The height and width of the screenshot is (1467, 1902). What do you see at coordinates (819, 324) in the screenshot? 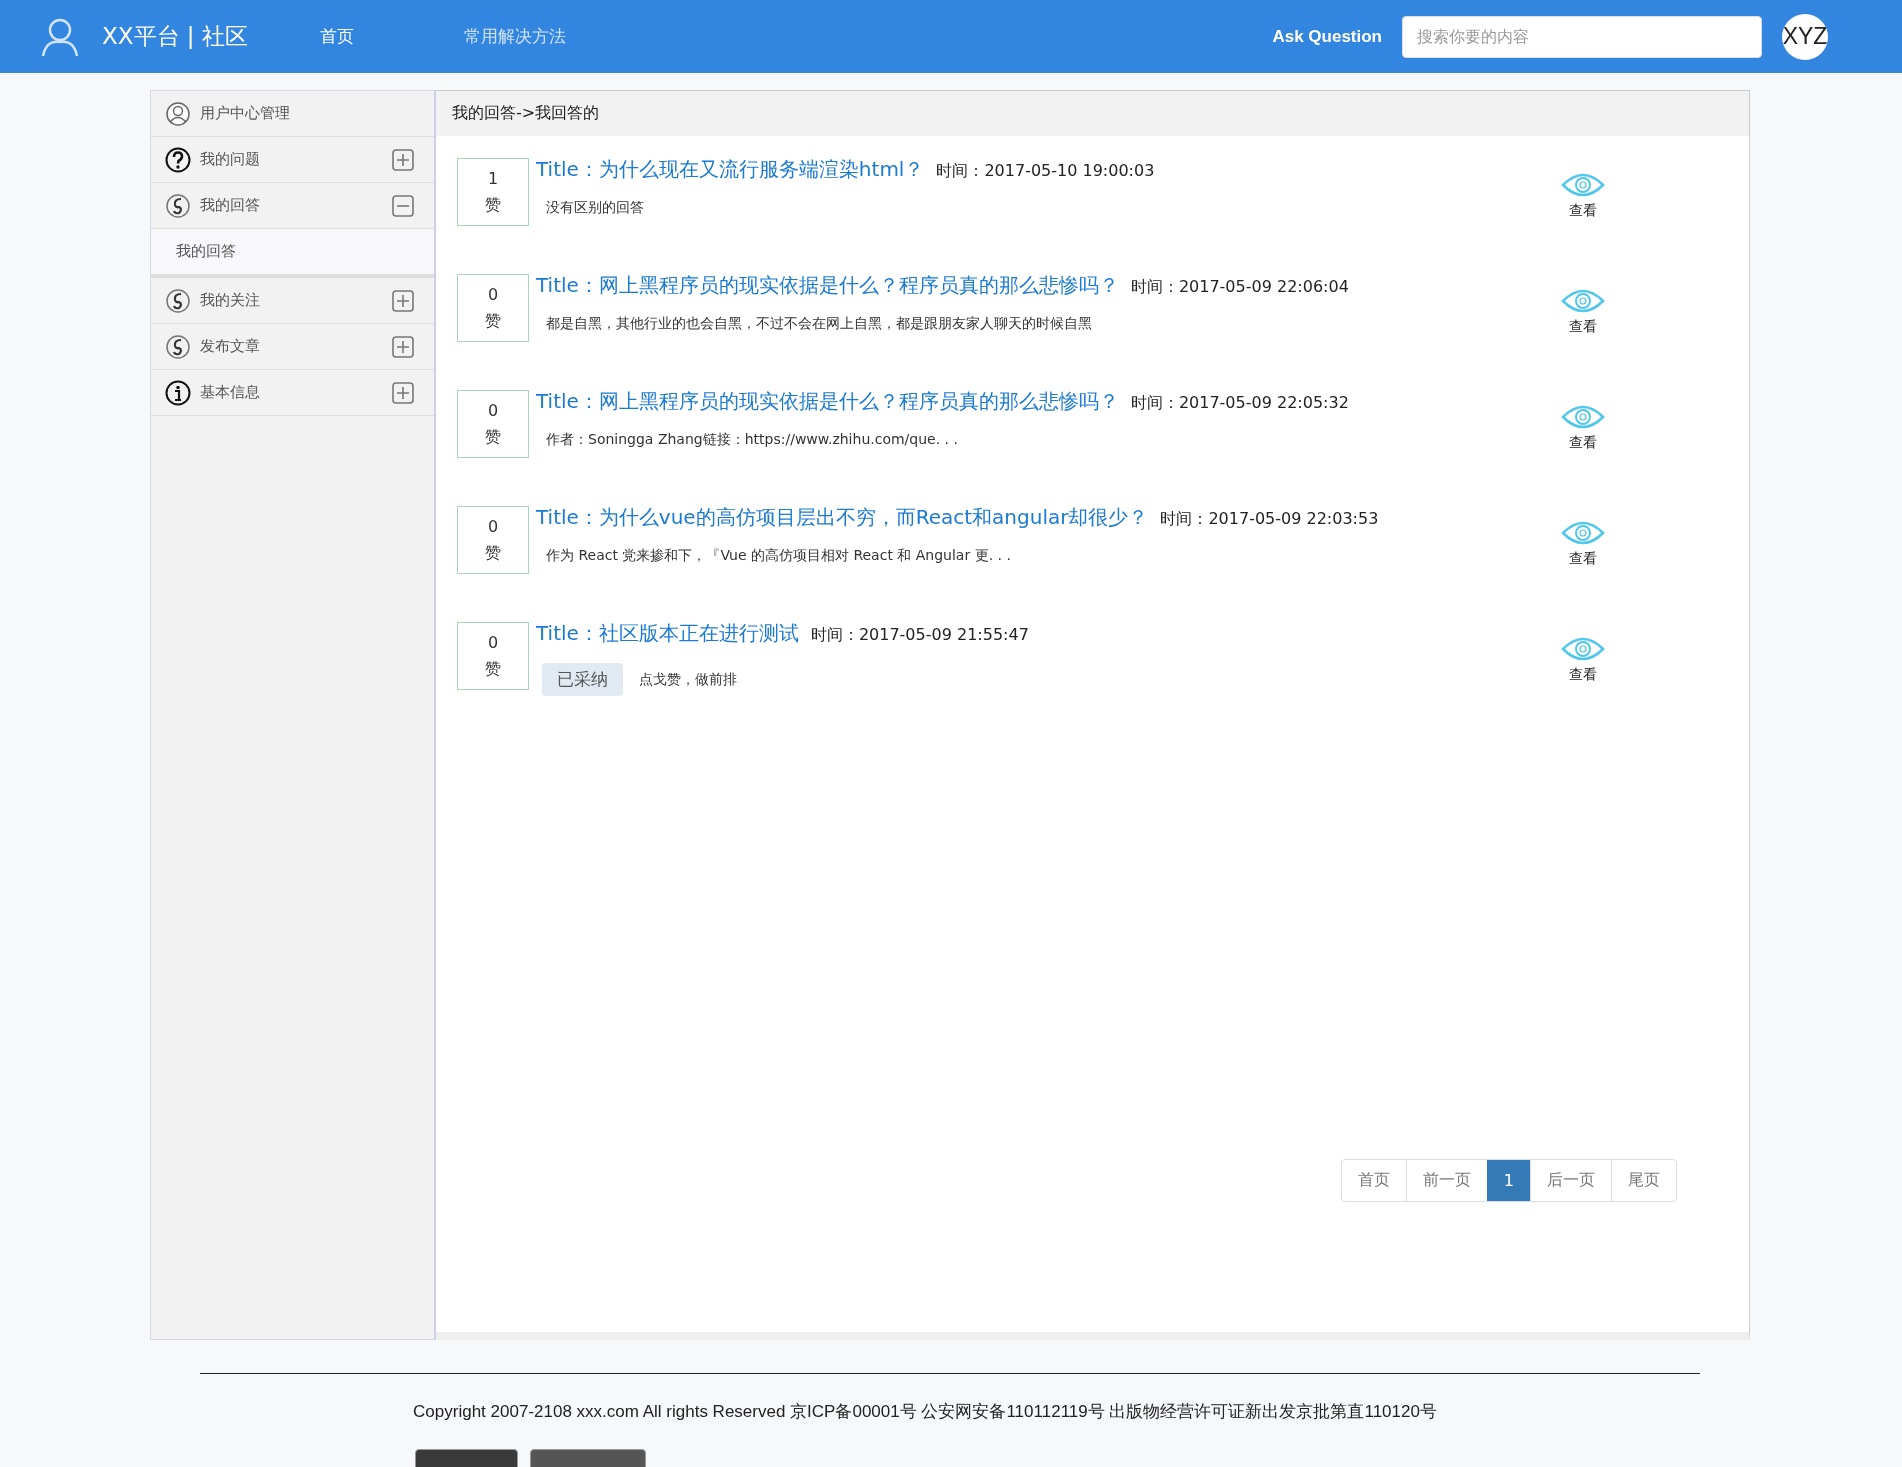
I see `answer-excerpt: 都是自黑，其他行业的也会自黑，不过不会在网上自黑，都是跟朋友家人聊天的时候自黑` at bounding box center [819, 324].